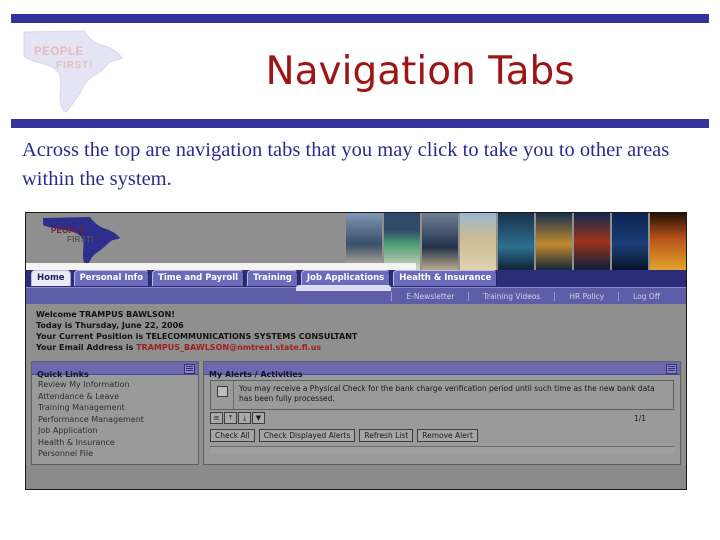 The image size is (720, 540). I want to click on utility-link-e-newsletter: E-Newsletter, so click(429, 296).